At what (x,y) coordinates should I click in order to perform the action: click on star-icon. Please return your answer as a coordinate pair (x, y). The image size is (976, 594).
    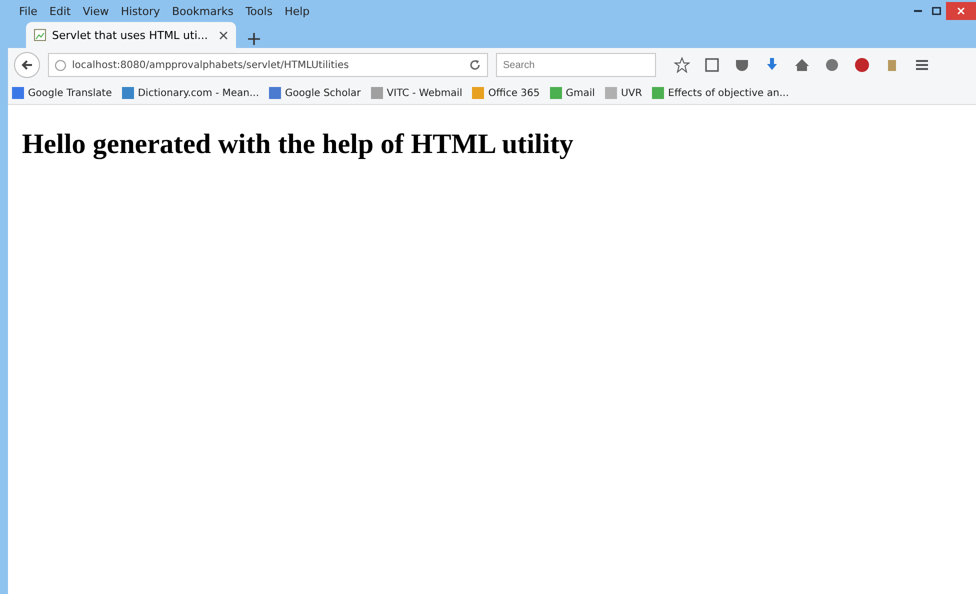
    Looking at the image, I should click on (682, 65).